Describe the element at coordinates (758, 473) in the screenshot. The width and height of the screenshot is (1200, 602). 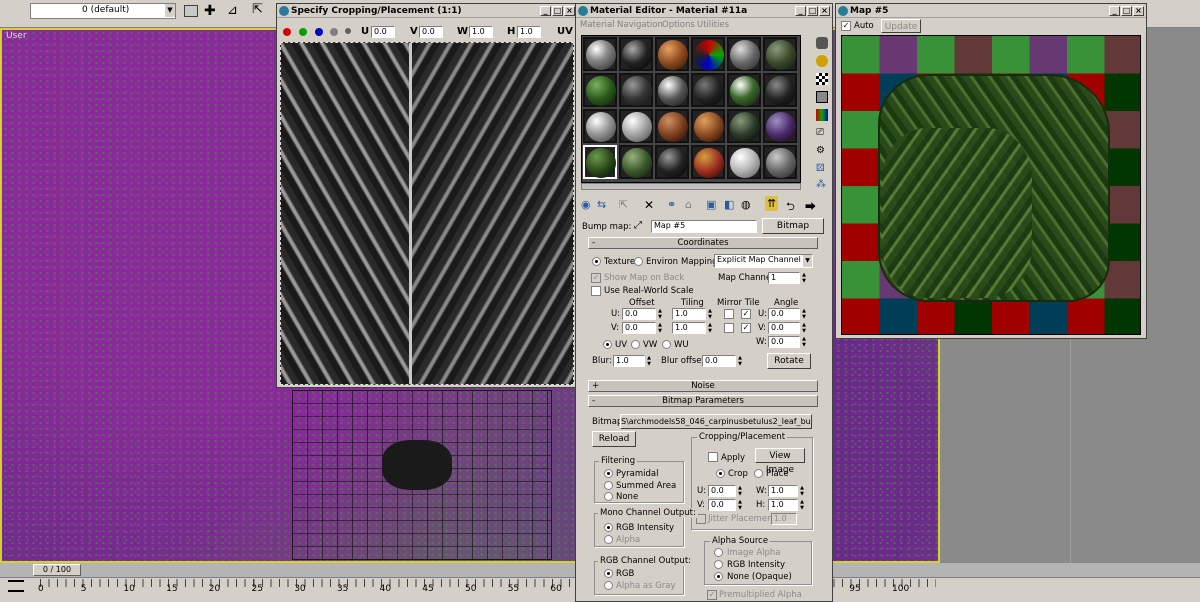
I see `place-radio` at that location.